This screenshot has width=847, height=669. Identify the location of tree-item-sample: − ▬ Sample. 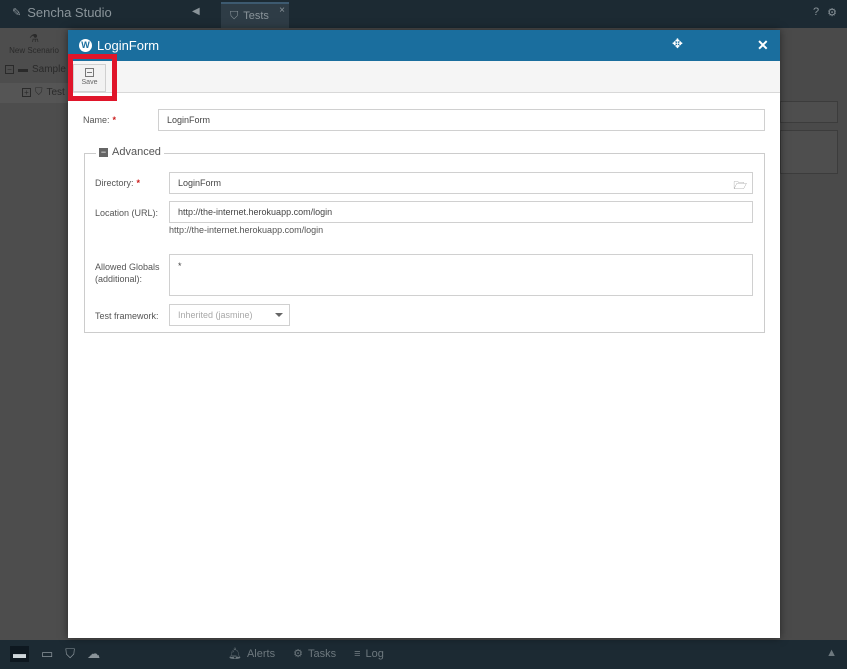
(35, 69).